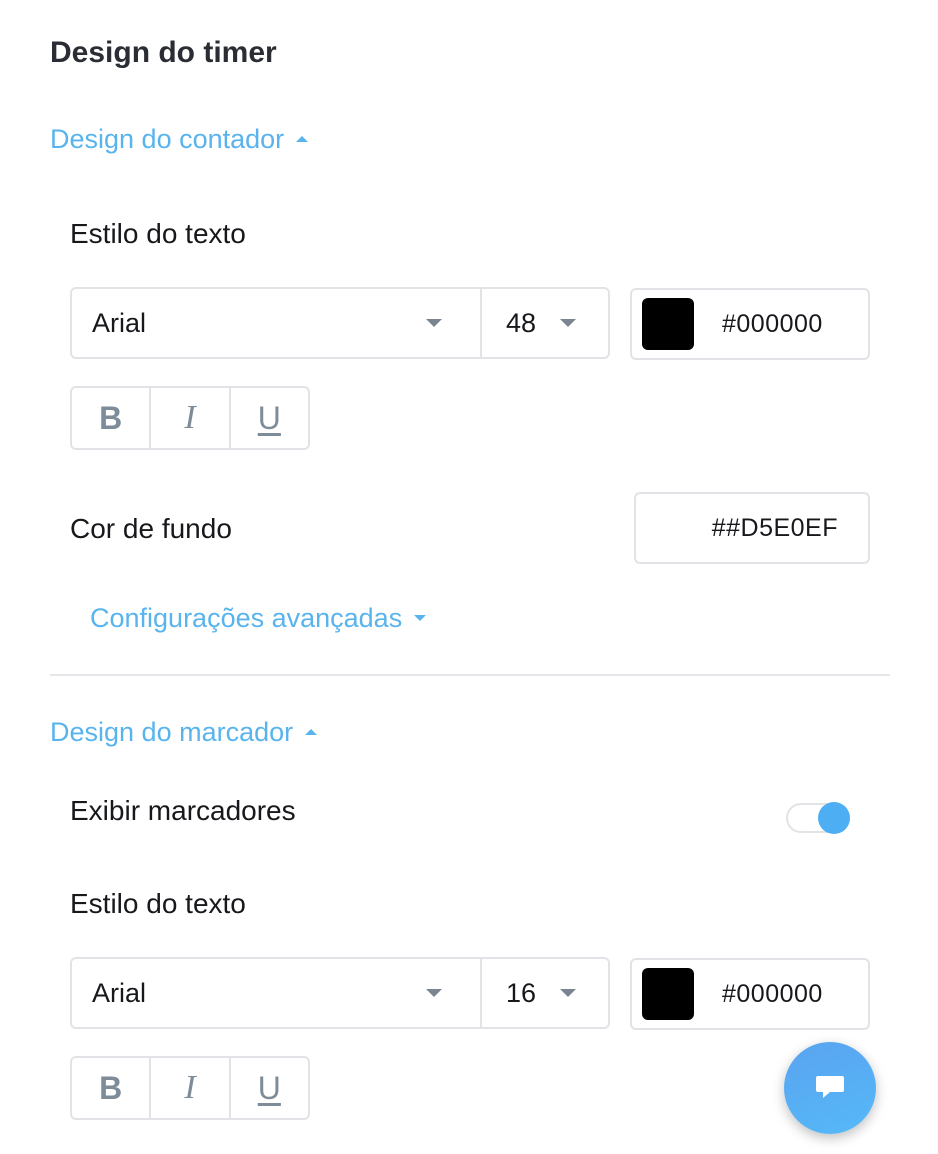 The image size is (938, 1154). Describe the element at coordinates (834, 818) in the screenshot. I see `switch-knob` at that location.